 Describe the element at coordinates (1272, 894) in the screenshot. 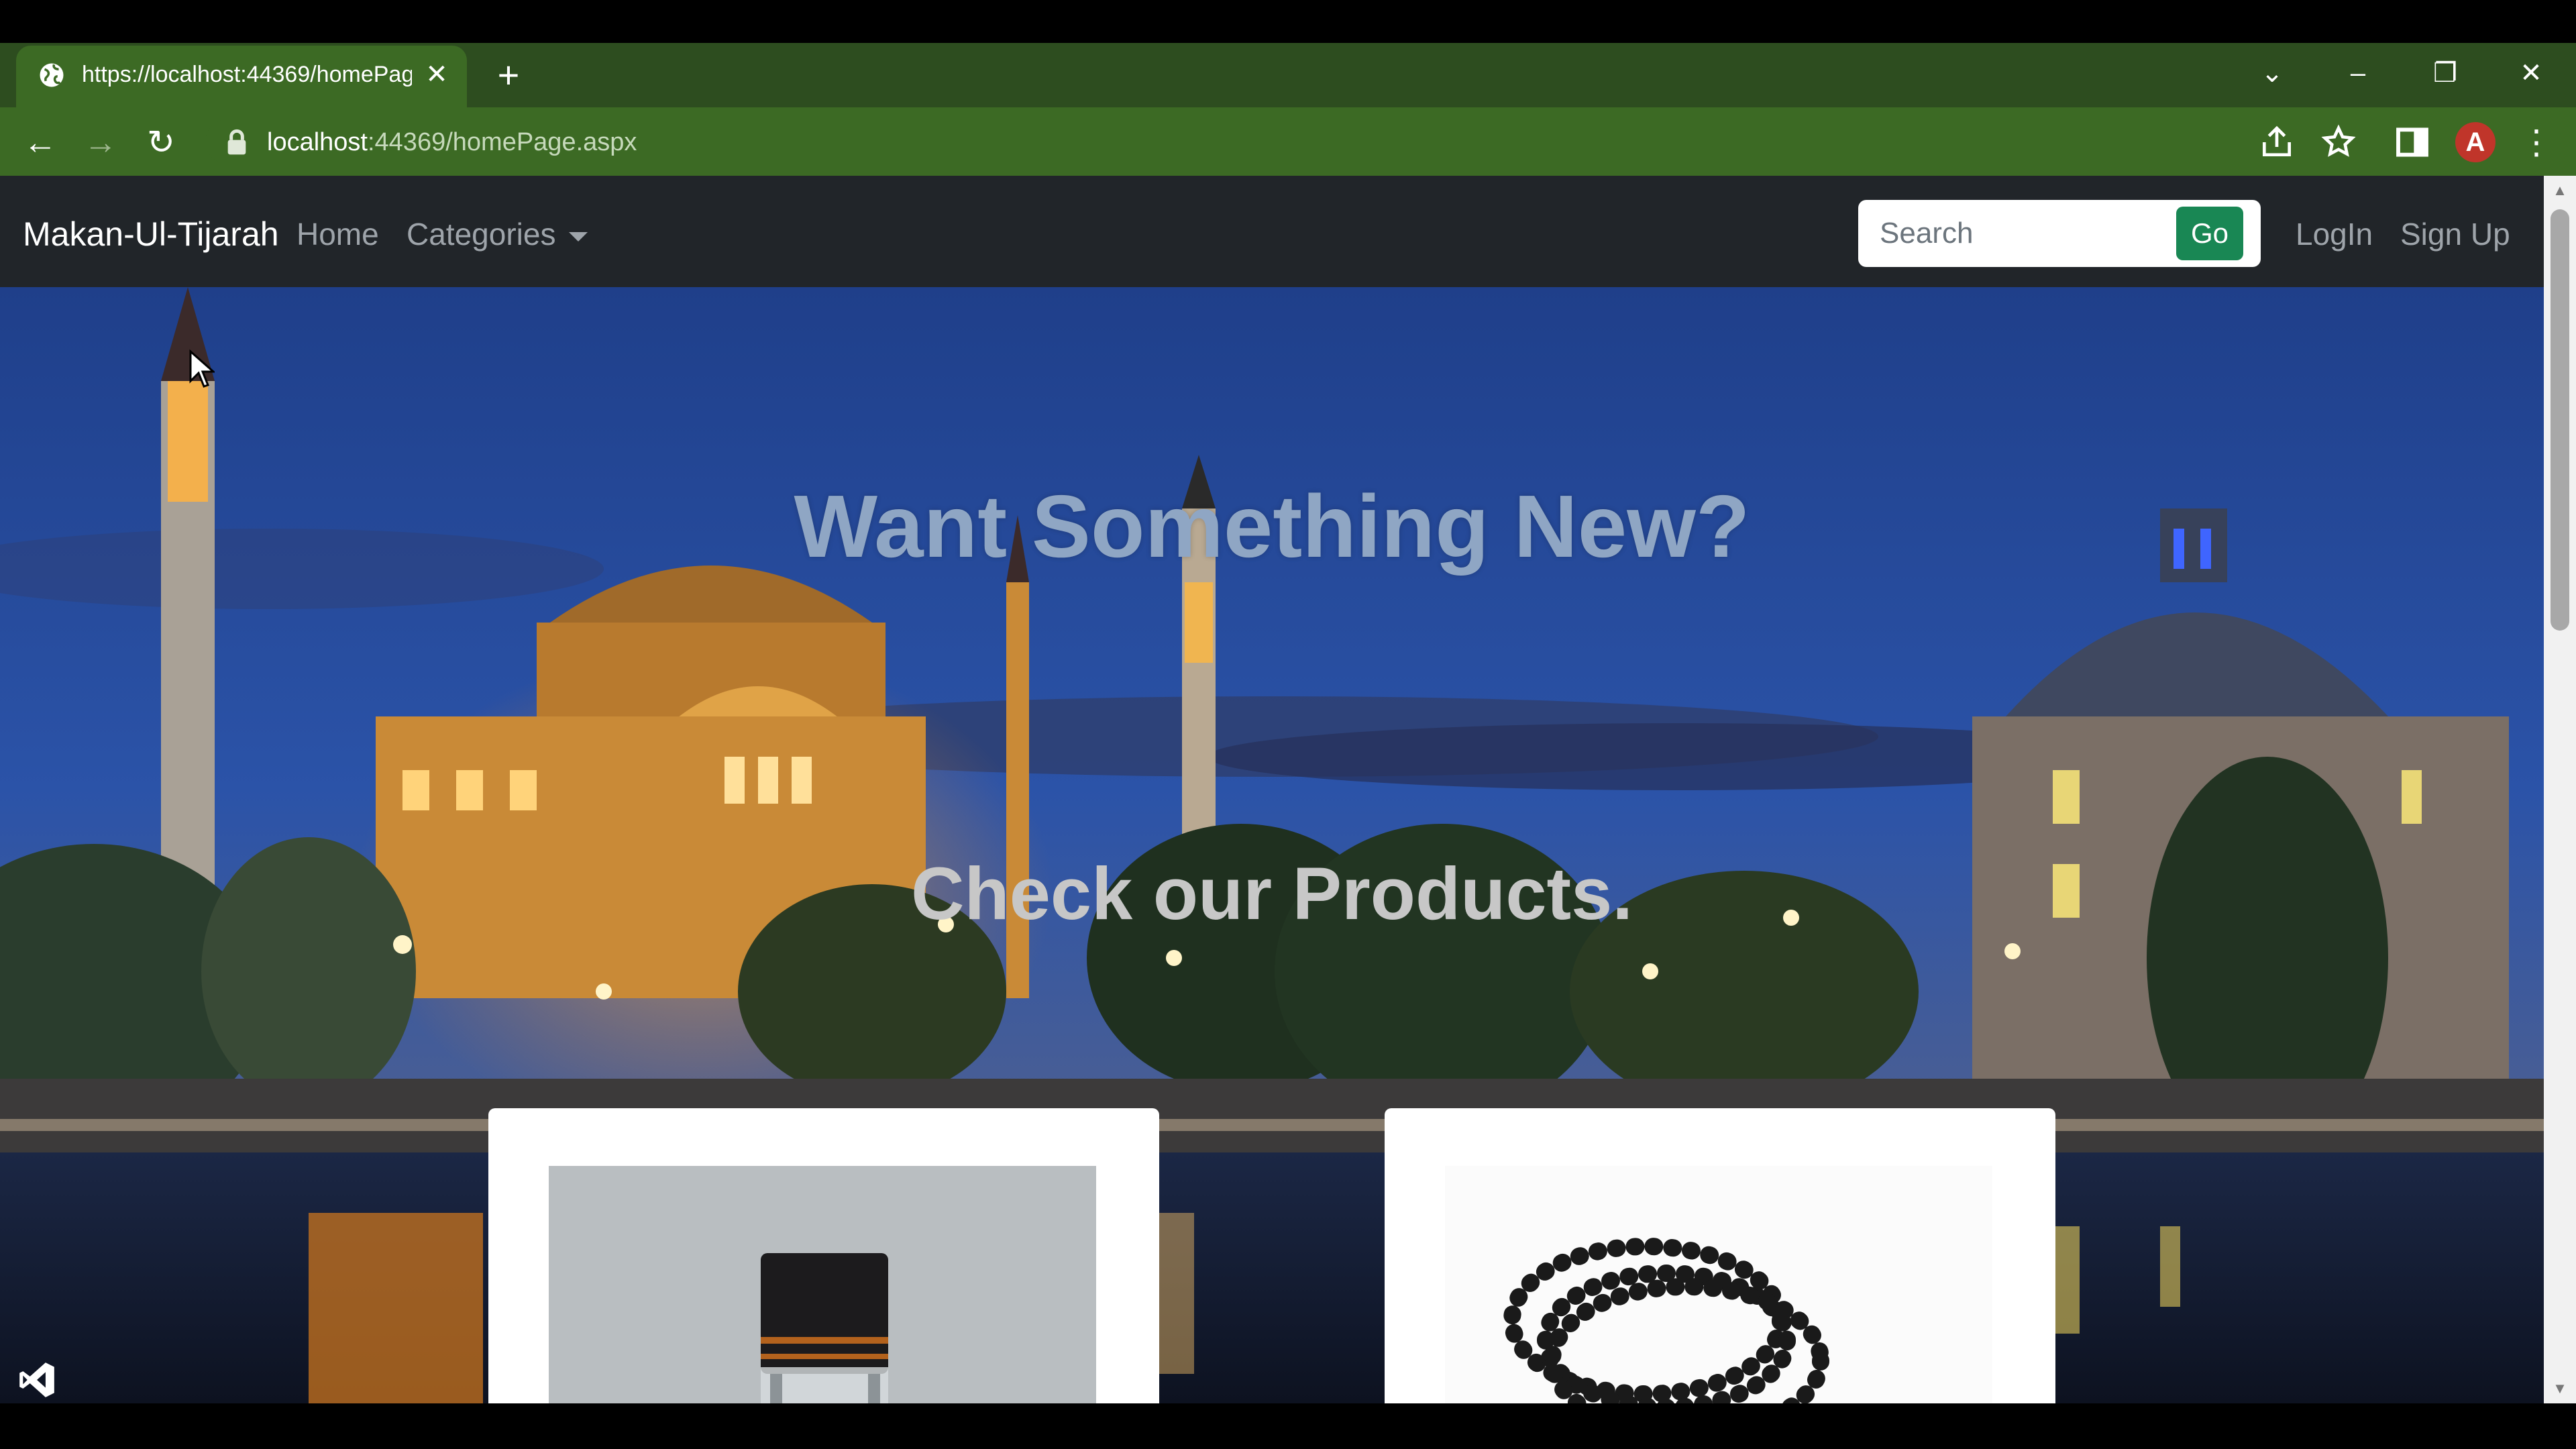

I see `hero-subtitle: Check our Products.` at that location.